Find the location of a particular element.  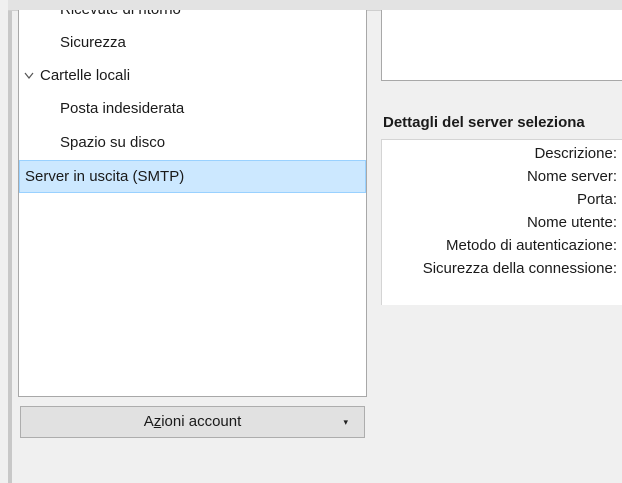

account-actions-label: Azioni account is located at coordinates (192, 421).